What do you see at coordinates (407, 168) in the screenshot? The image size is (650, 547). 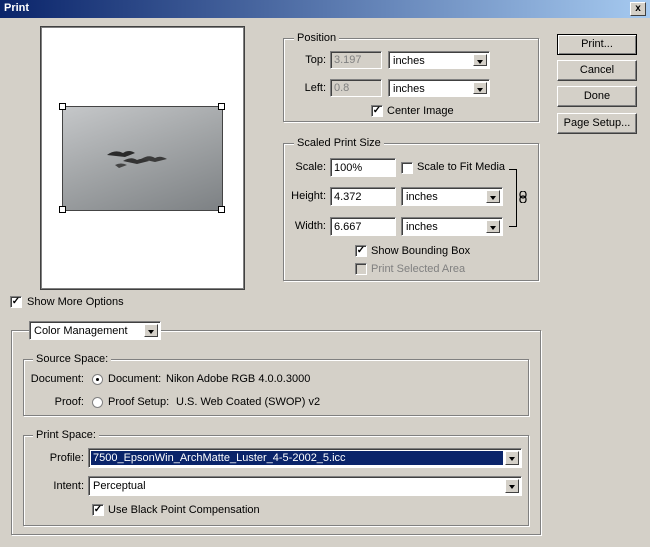 I see `scale-to-fit-checkbox` at bounding box center [407, 168].